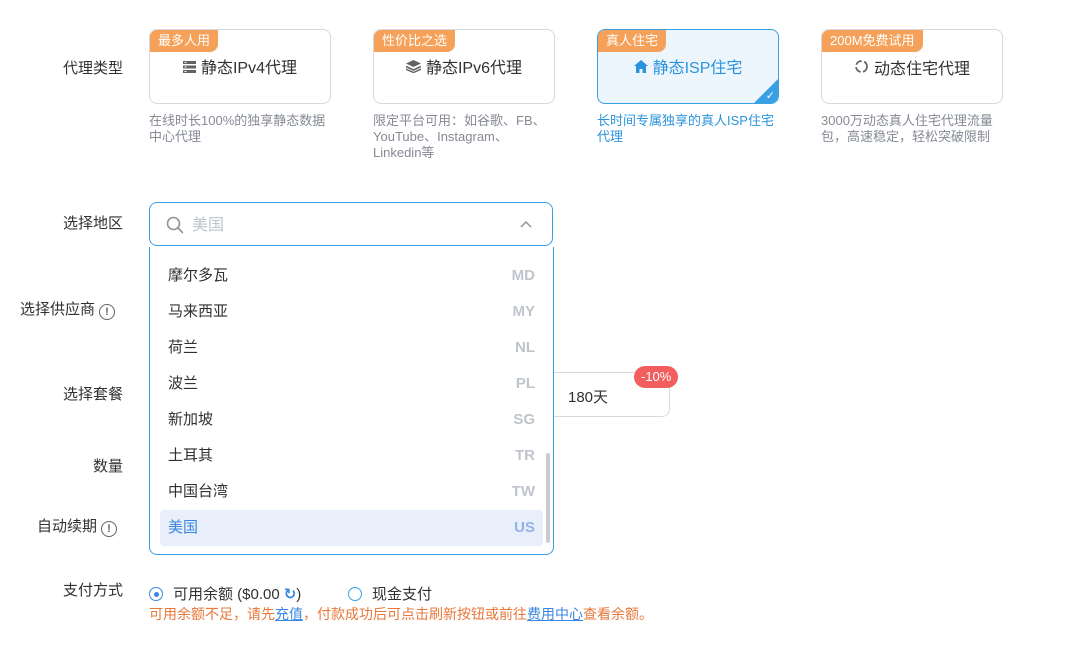 The width and height of the screenshot is (1074, 645). I want to click on card-title-text: 静态ISP住宅, so click(697, 68).